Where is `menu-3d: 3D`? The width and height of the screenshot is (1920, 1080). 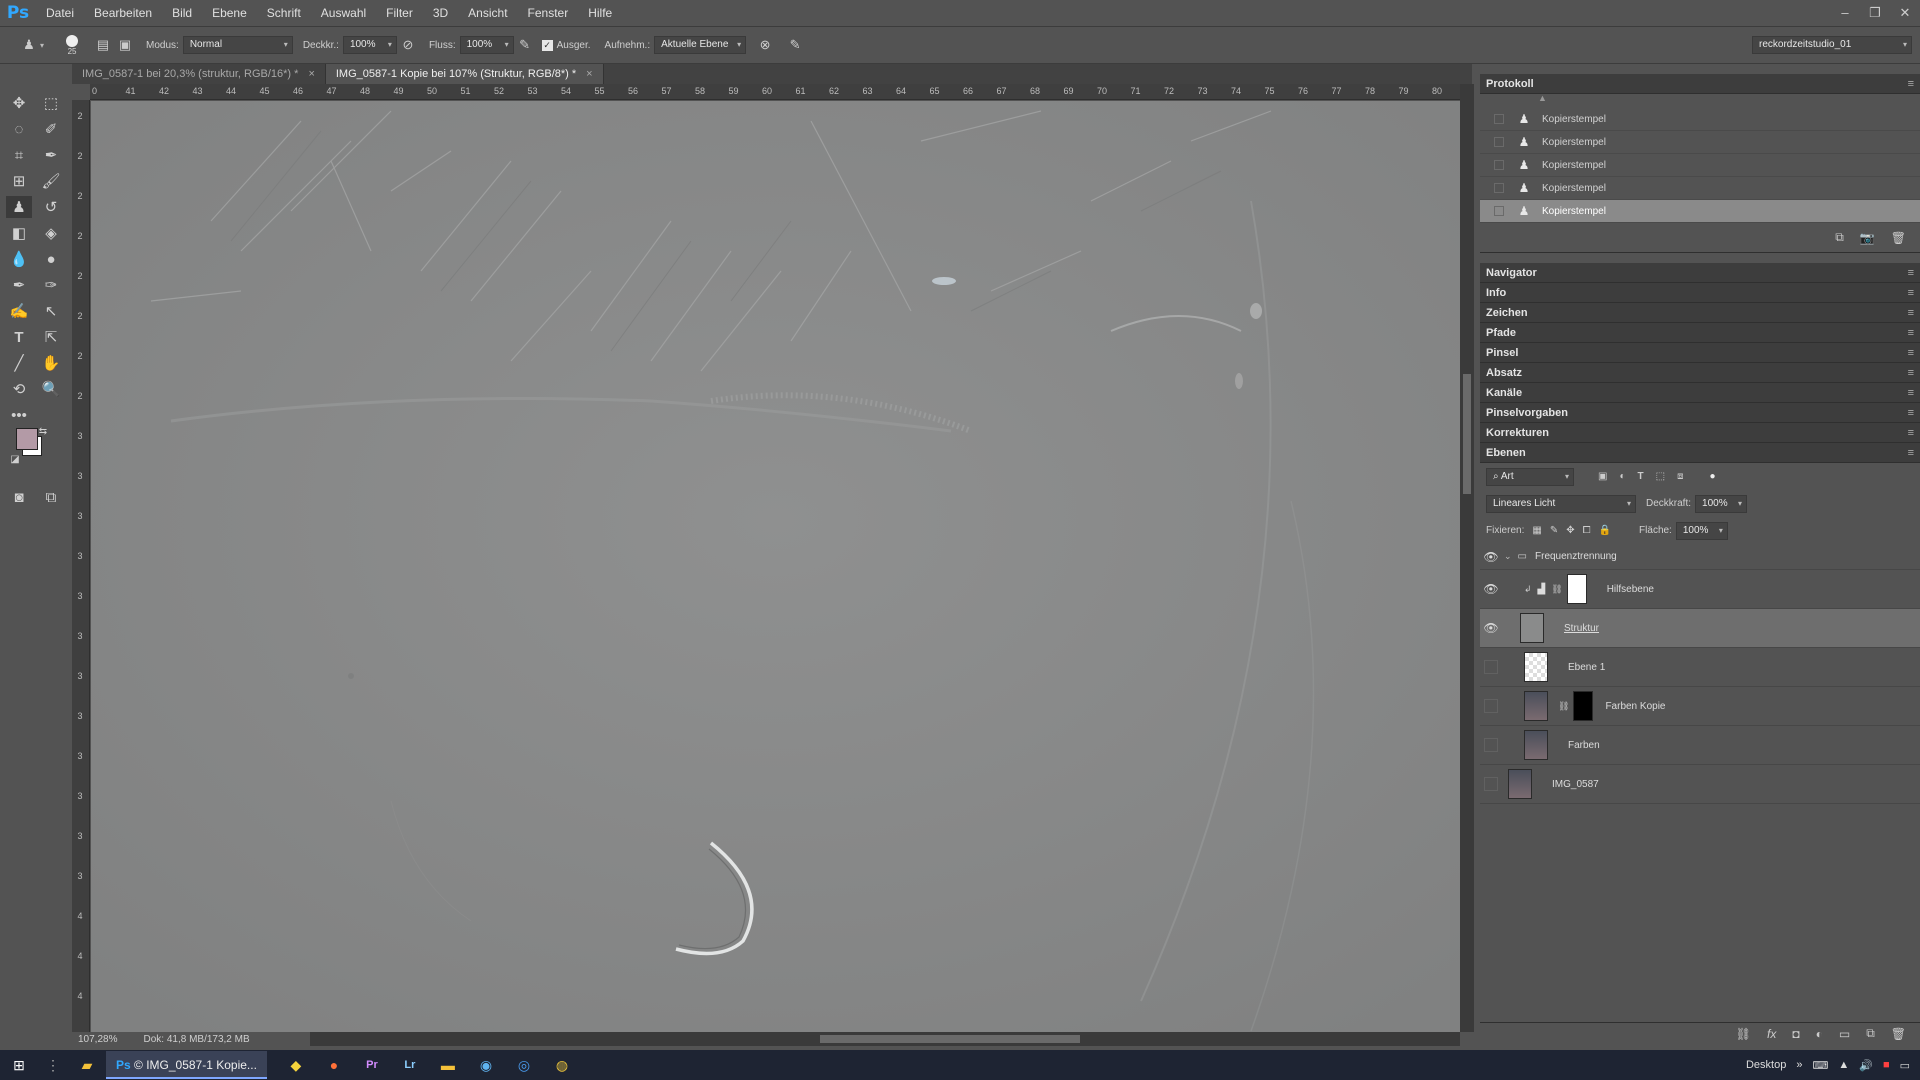 menu-3d: 3D is located at coordinates (440, 13).